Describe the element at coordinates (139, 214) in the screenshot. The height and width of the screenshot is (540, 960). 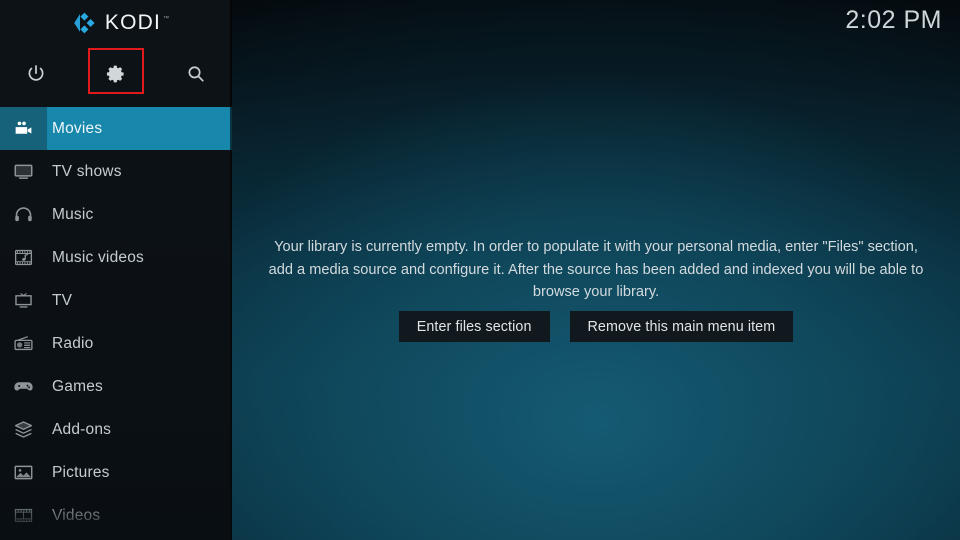
I see `sidebar-item-music-labelwrap: Music` at that location.